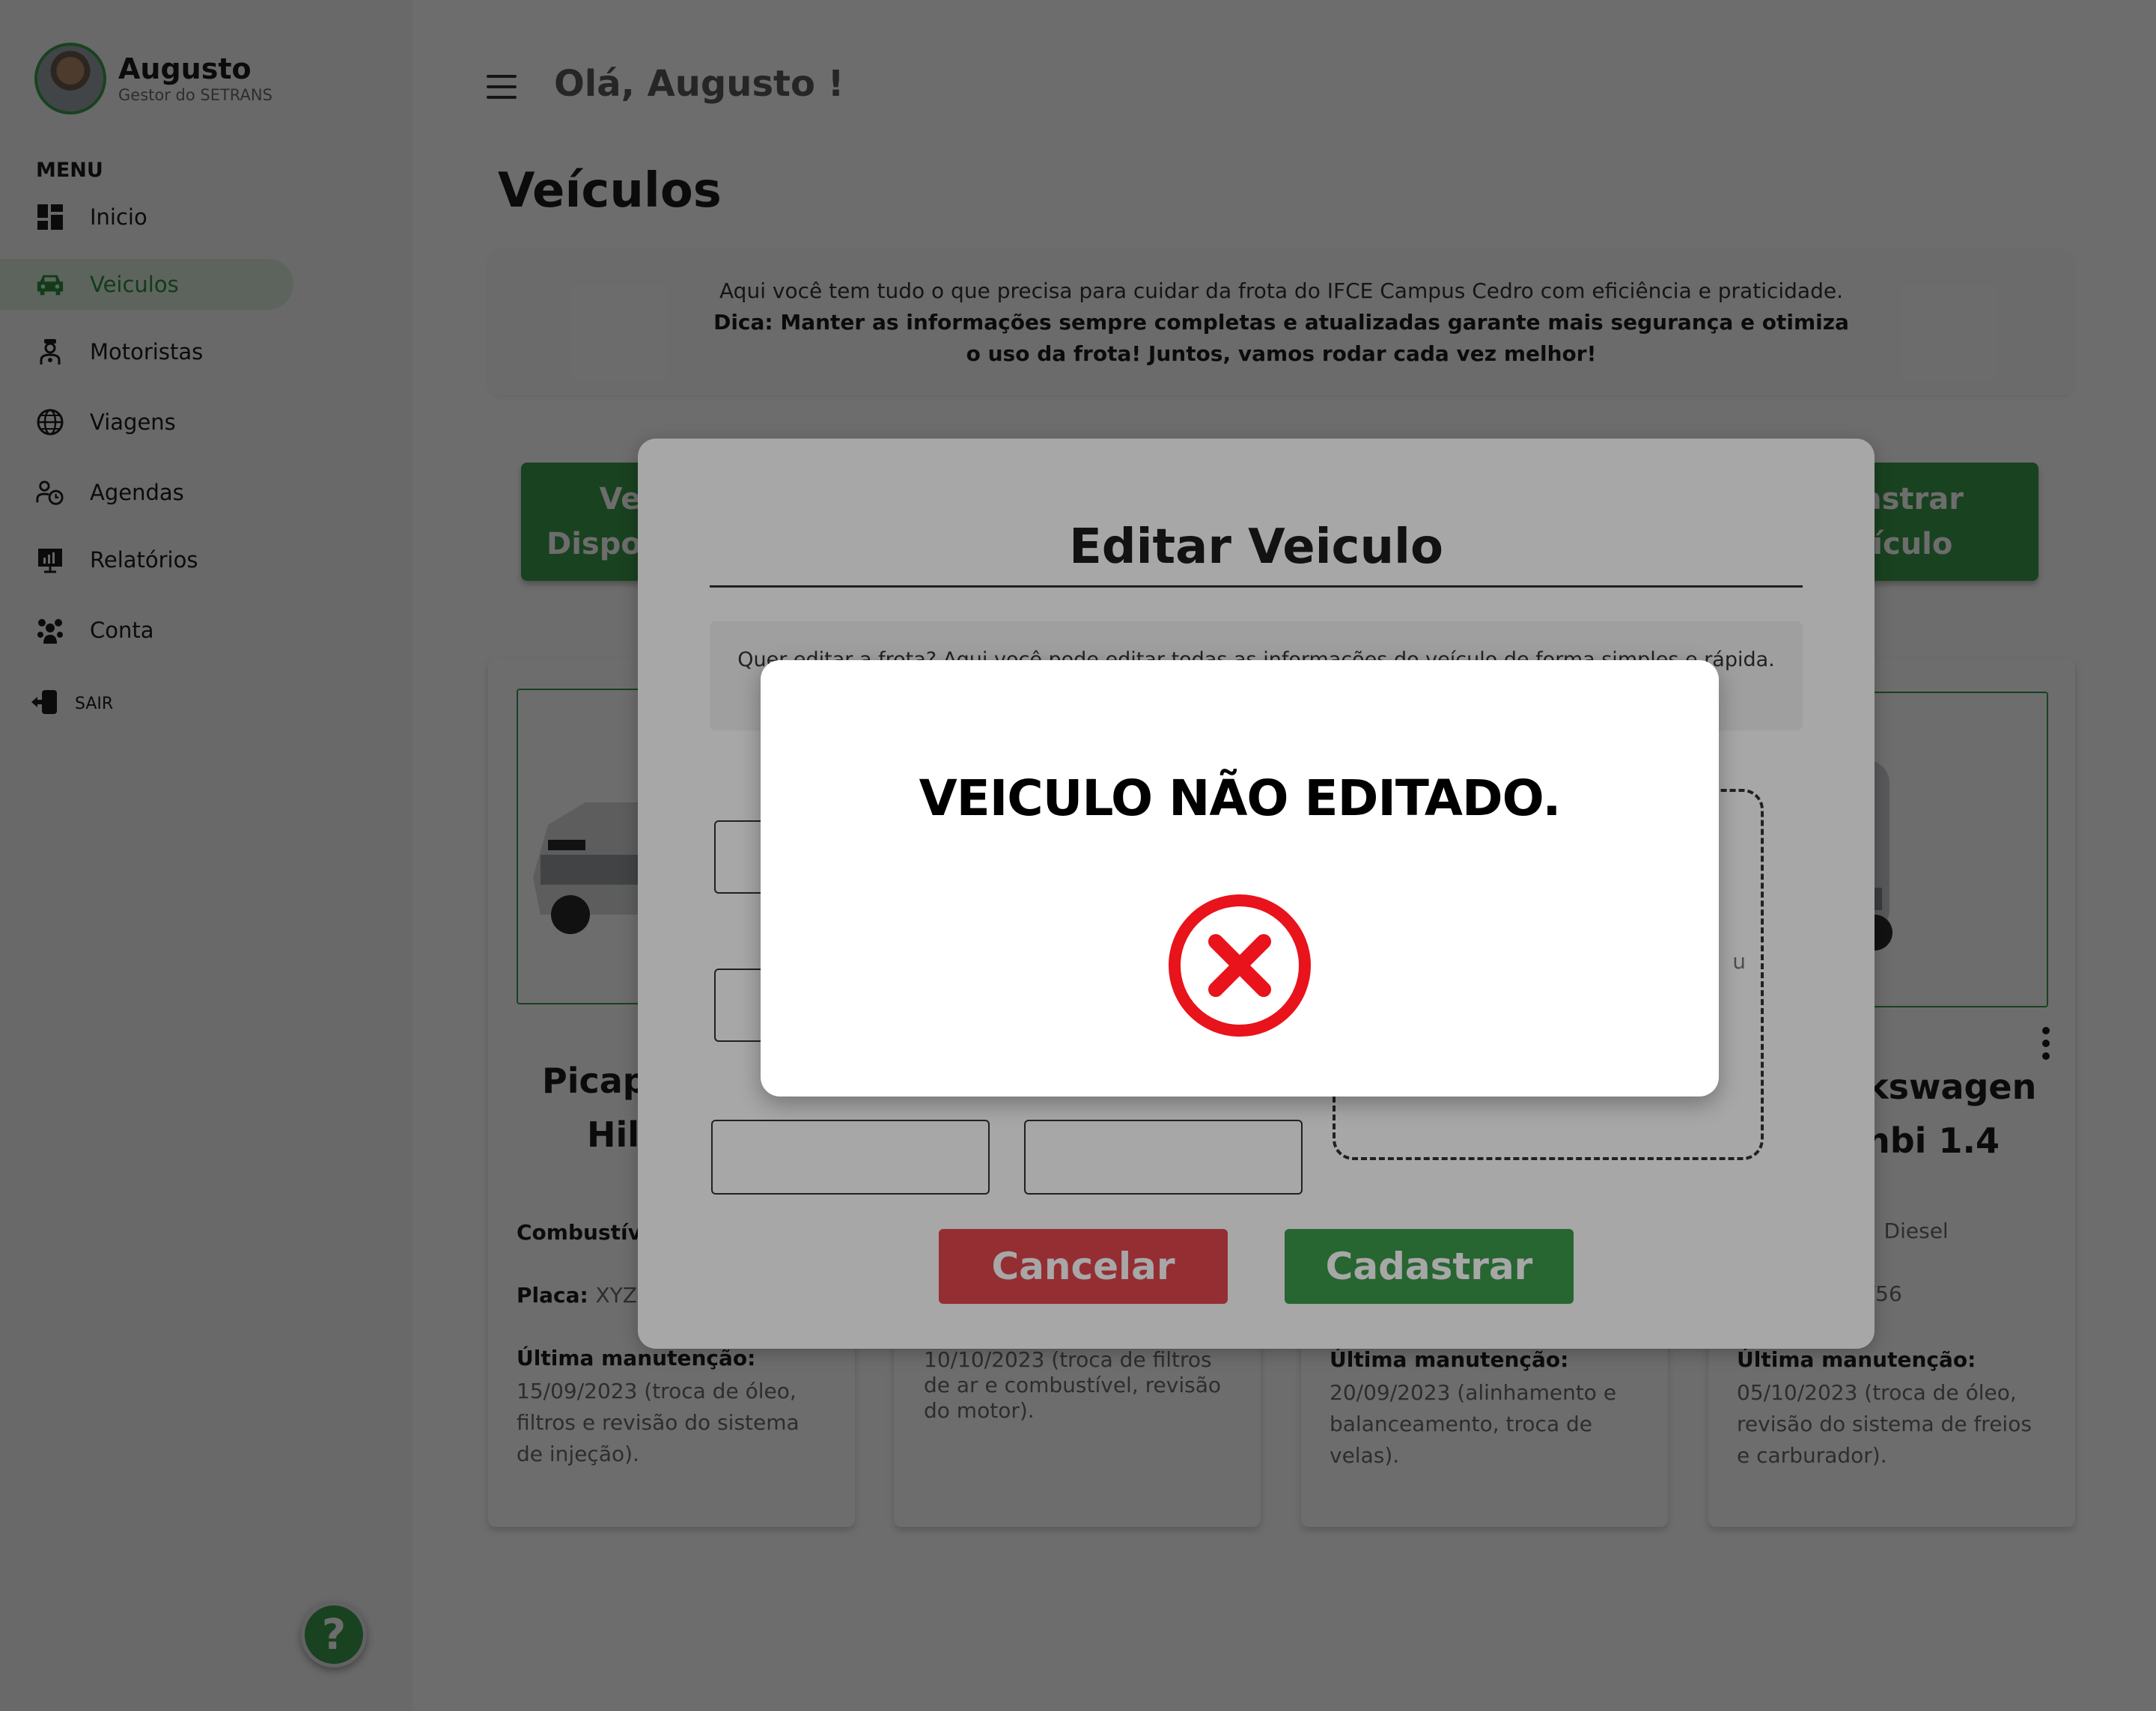 The height and width of the screenshot is (1711, 2156). I want to click on error-alert-dialog: VEICULO NÃO EDITADO., so click(1240, 879).